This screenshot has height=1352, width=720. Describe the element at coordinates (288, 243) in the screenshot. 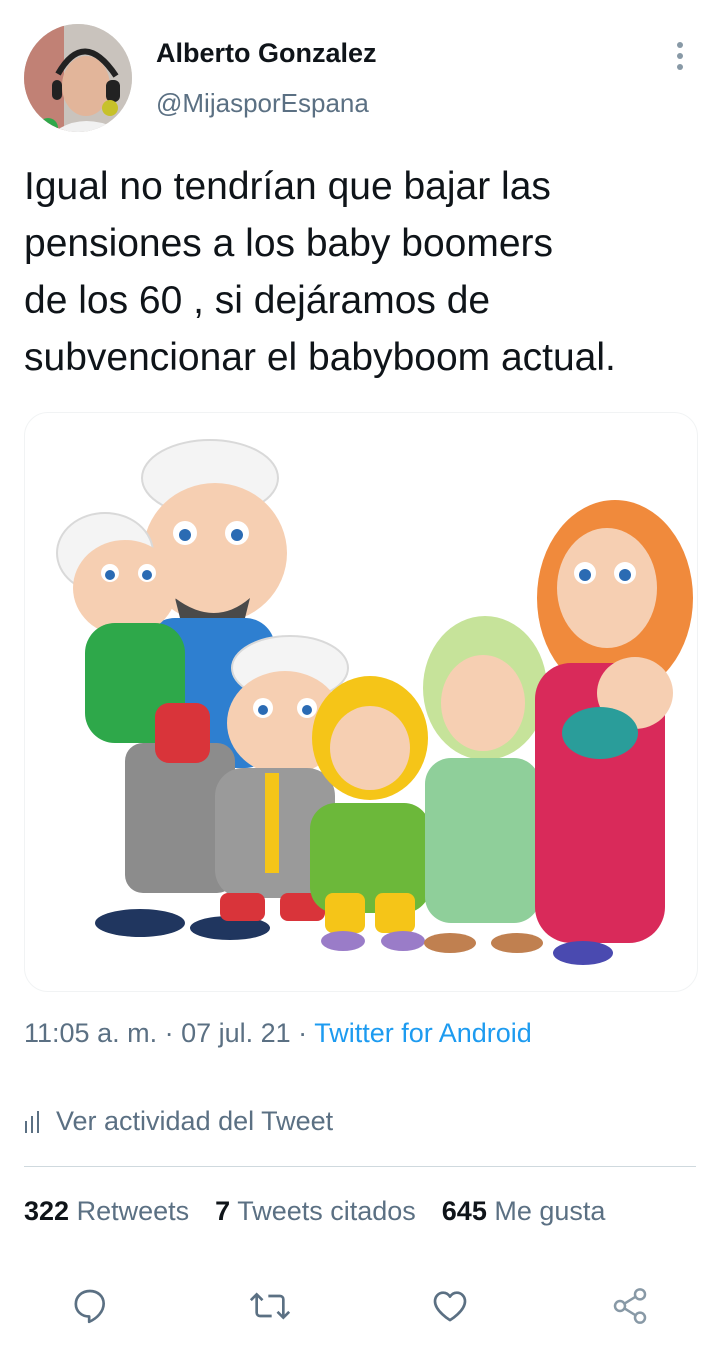

I see `tweet-line: pensiones a los baby boomers` at that location.